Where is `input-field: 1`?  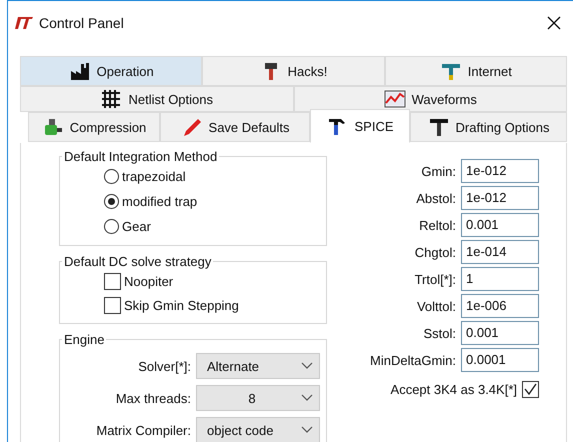
input-field: 1 is located at coordinates (500, 279).